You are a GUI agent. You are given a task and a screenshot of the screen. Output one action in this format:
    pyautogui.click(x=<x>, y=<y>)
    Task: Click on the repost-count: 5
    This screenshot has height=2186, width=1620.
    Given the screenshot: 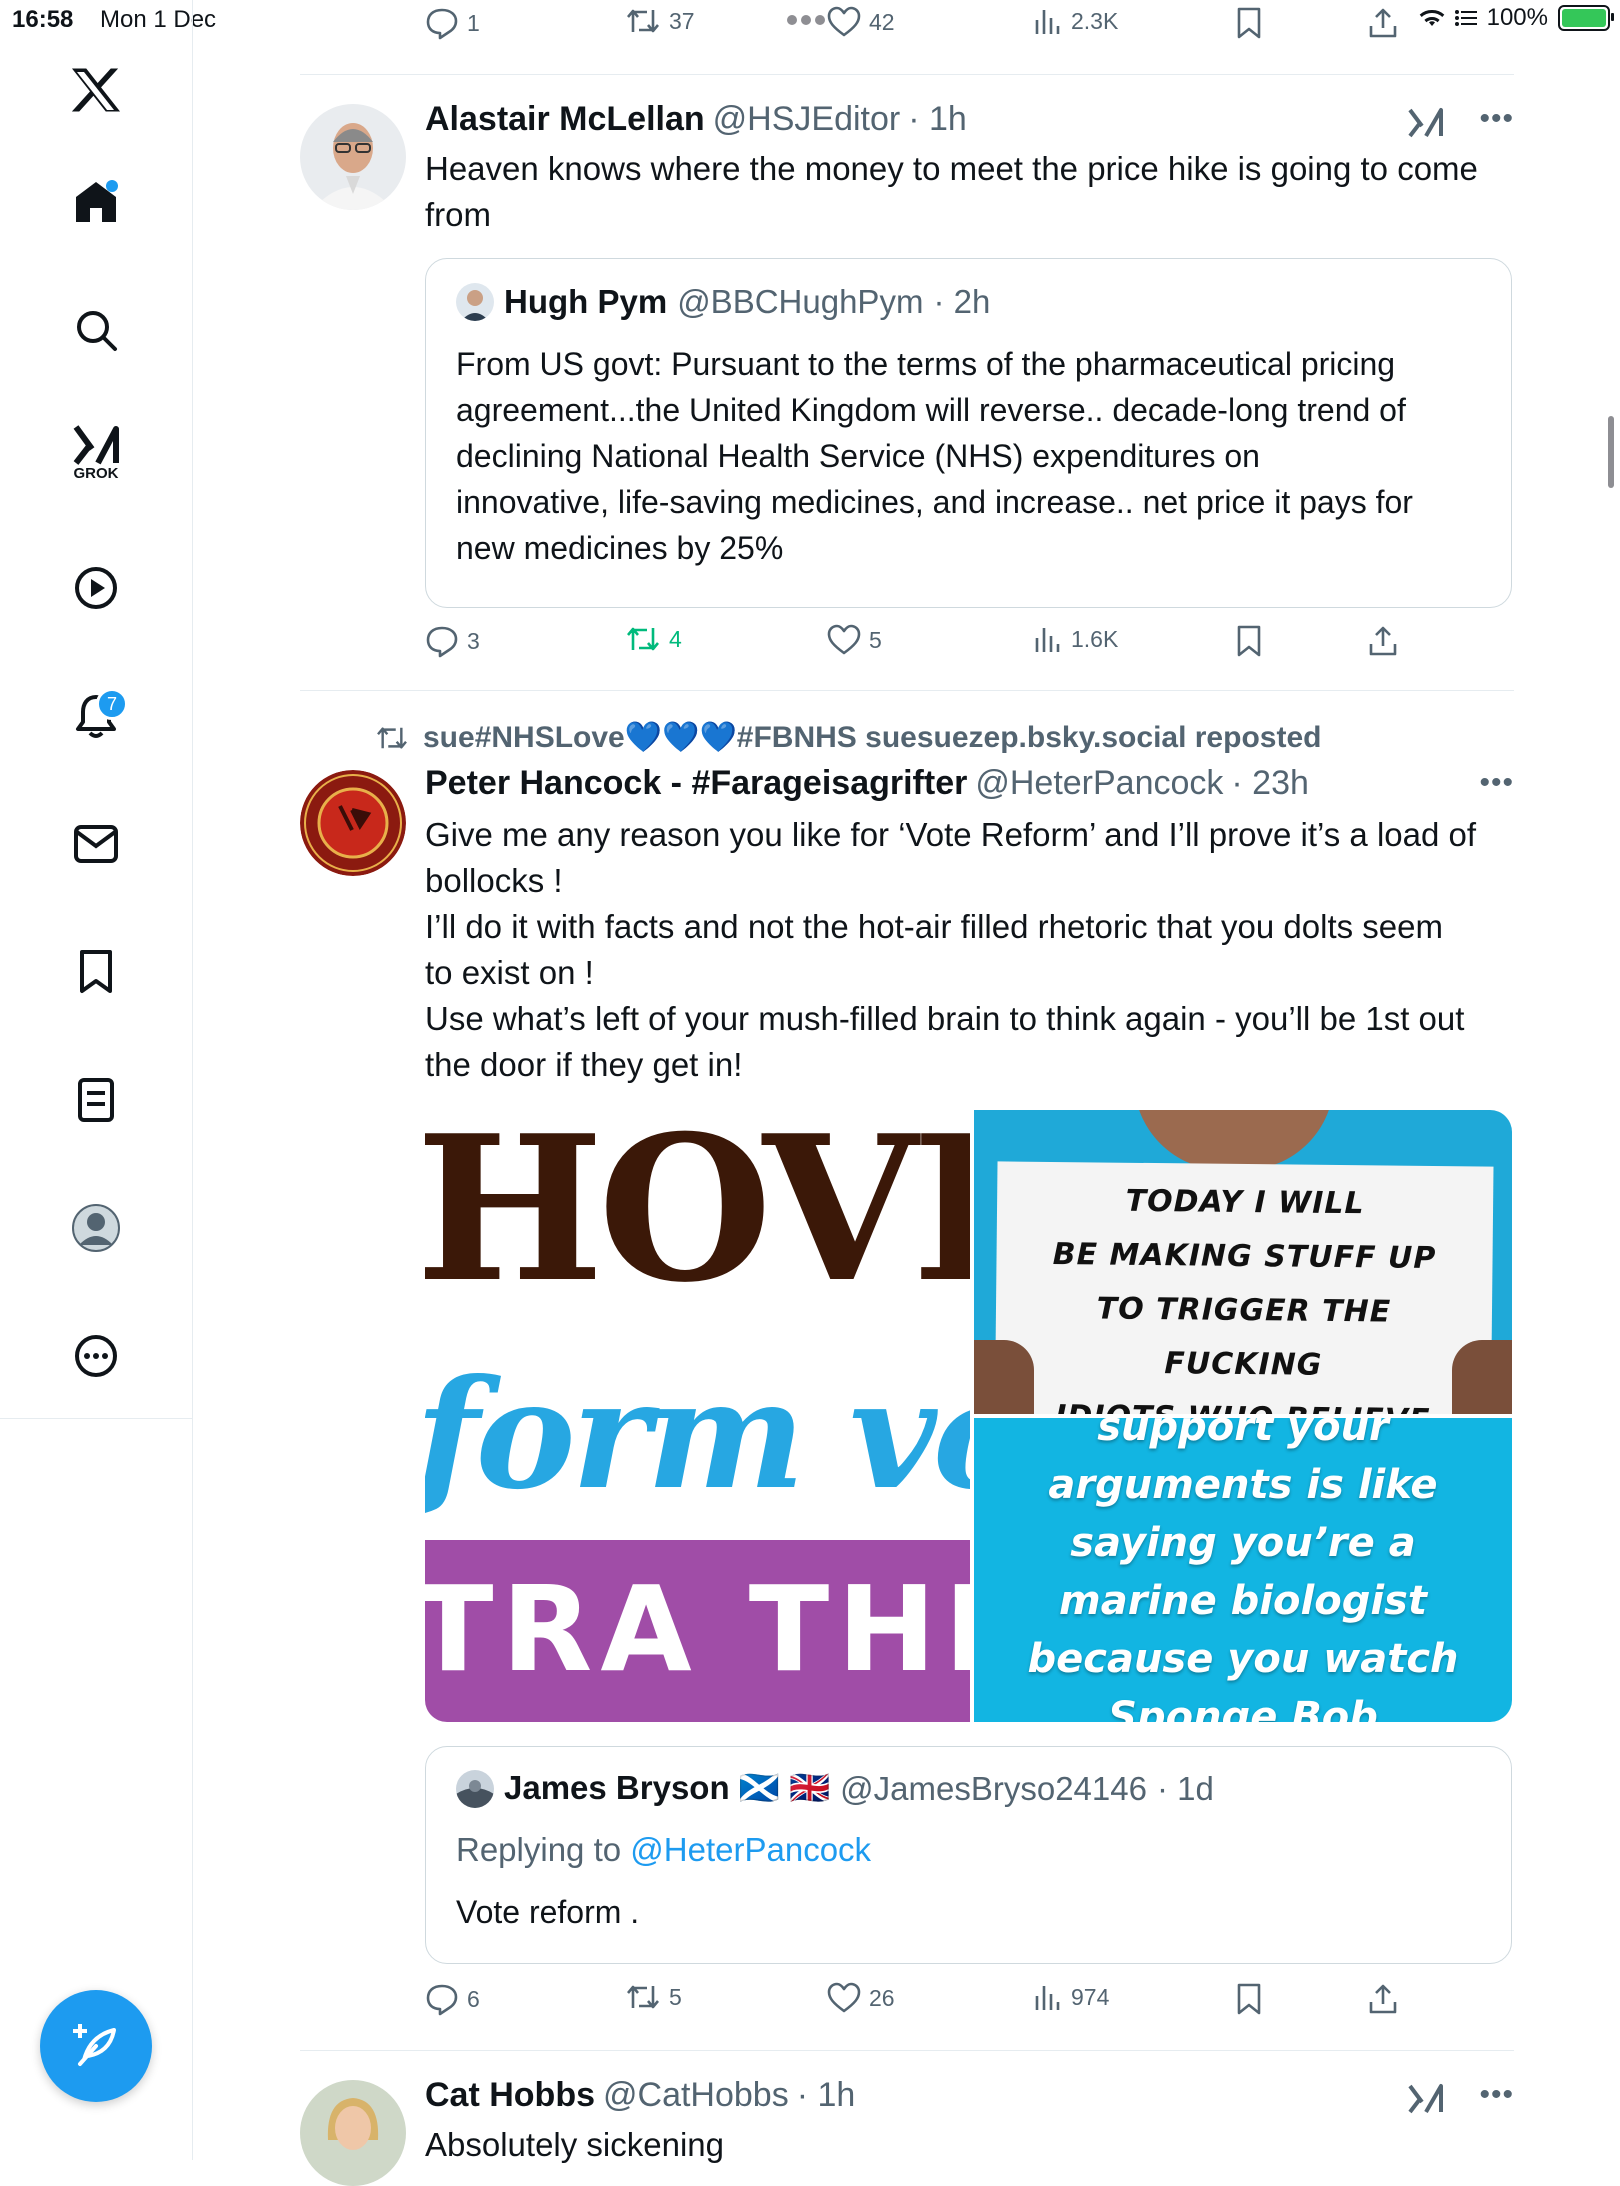 What is the action you would take?
    pyautogui.click(x=675, y=1996)
    